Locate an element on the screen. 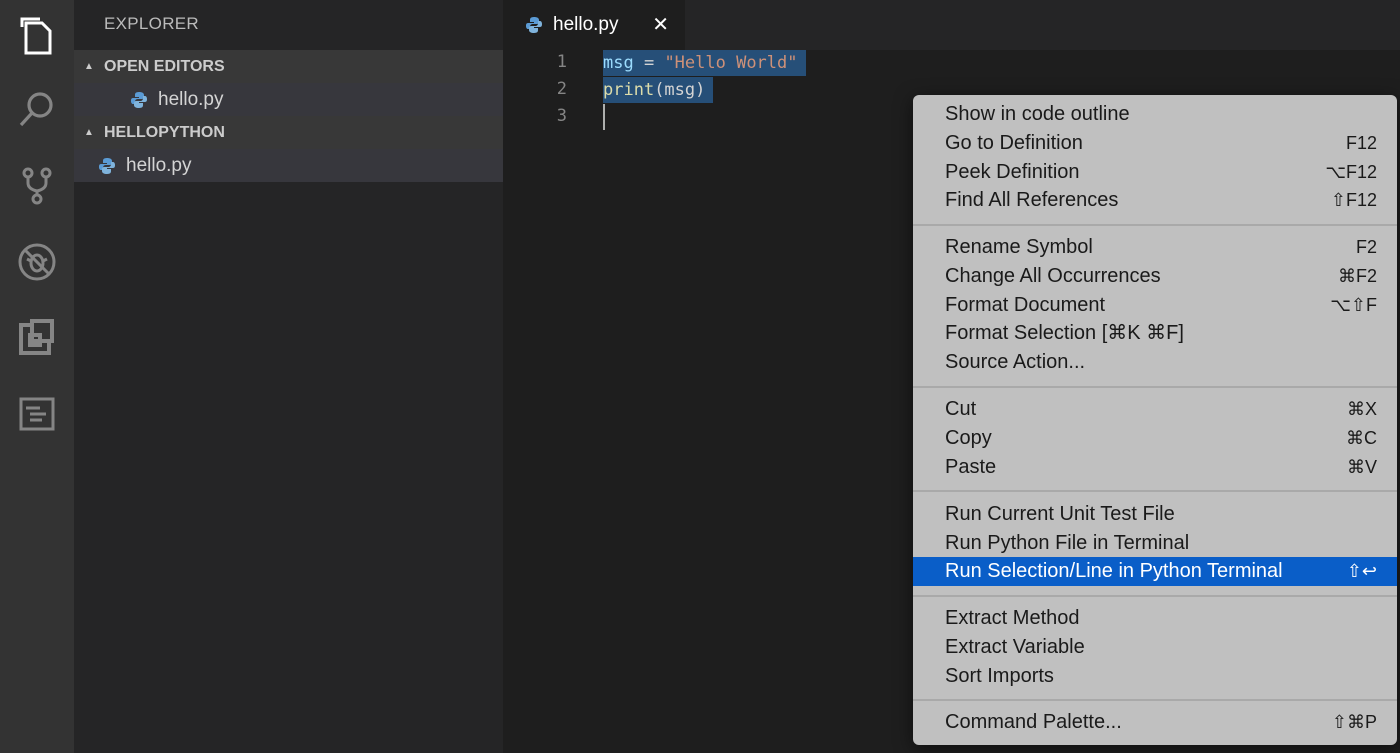  line-number: 2 is located at coordinates (561, 89).